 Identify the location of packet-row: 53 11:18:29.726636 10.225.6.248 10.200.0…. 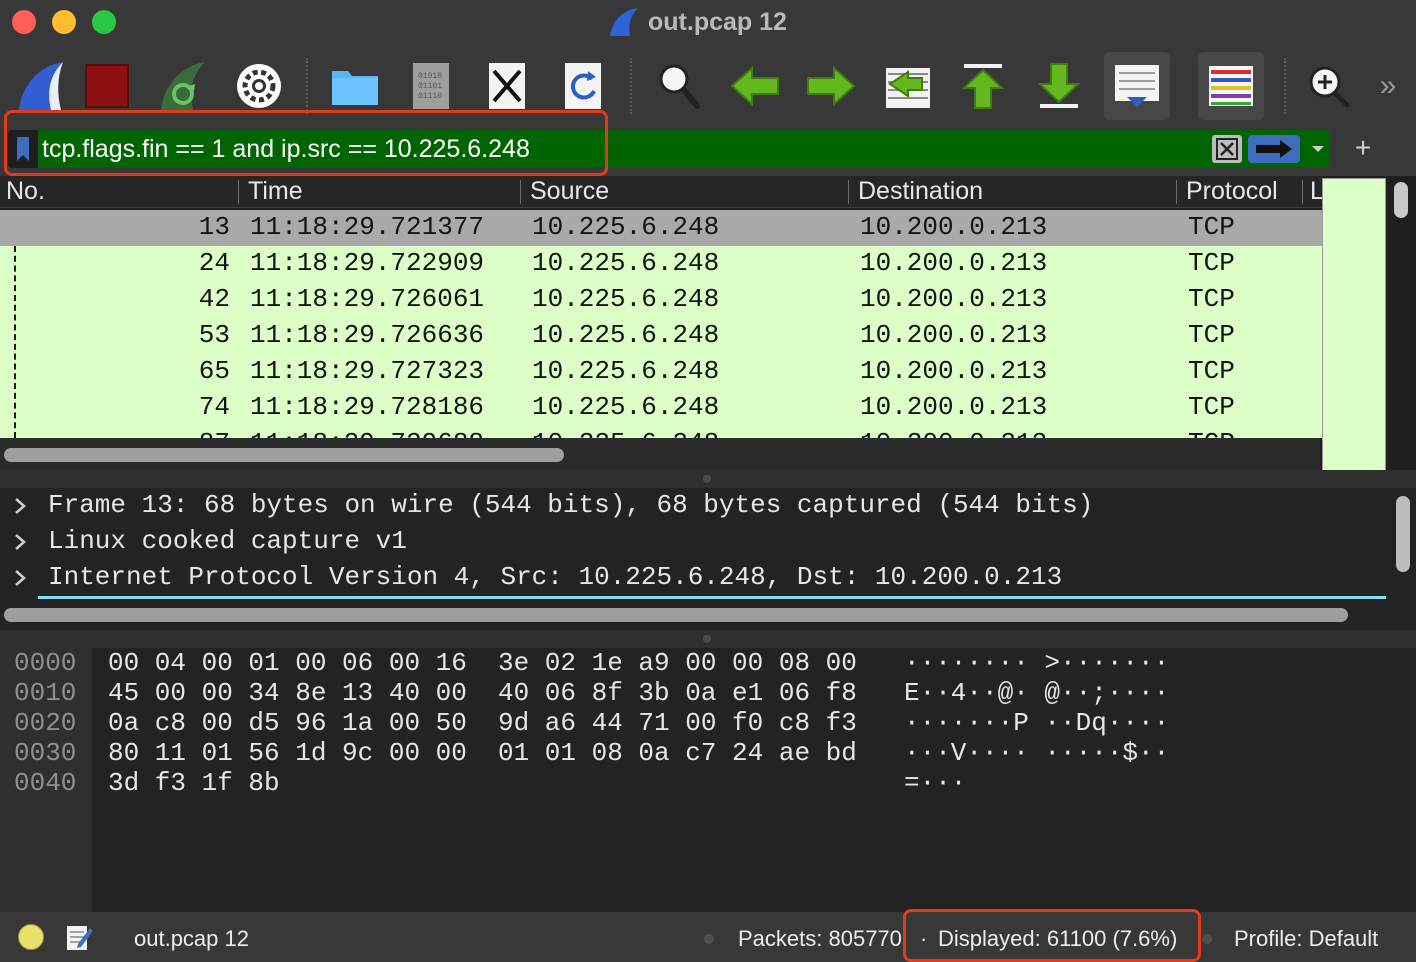
(661, 336).